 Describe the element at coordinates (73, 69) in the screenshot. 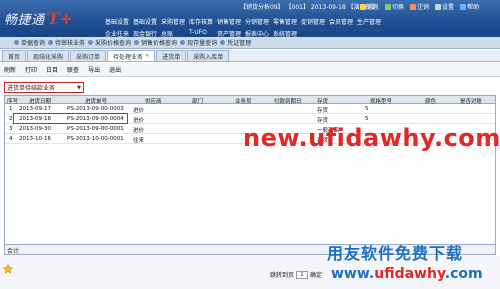

I see `link-query-button: 联查` at that location.